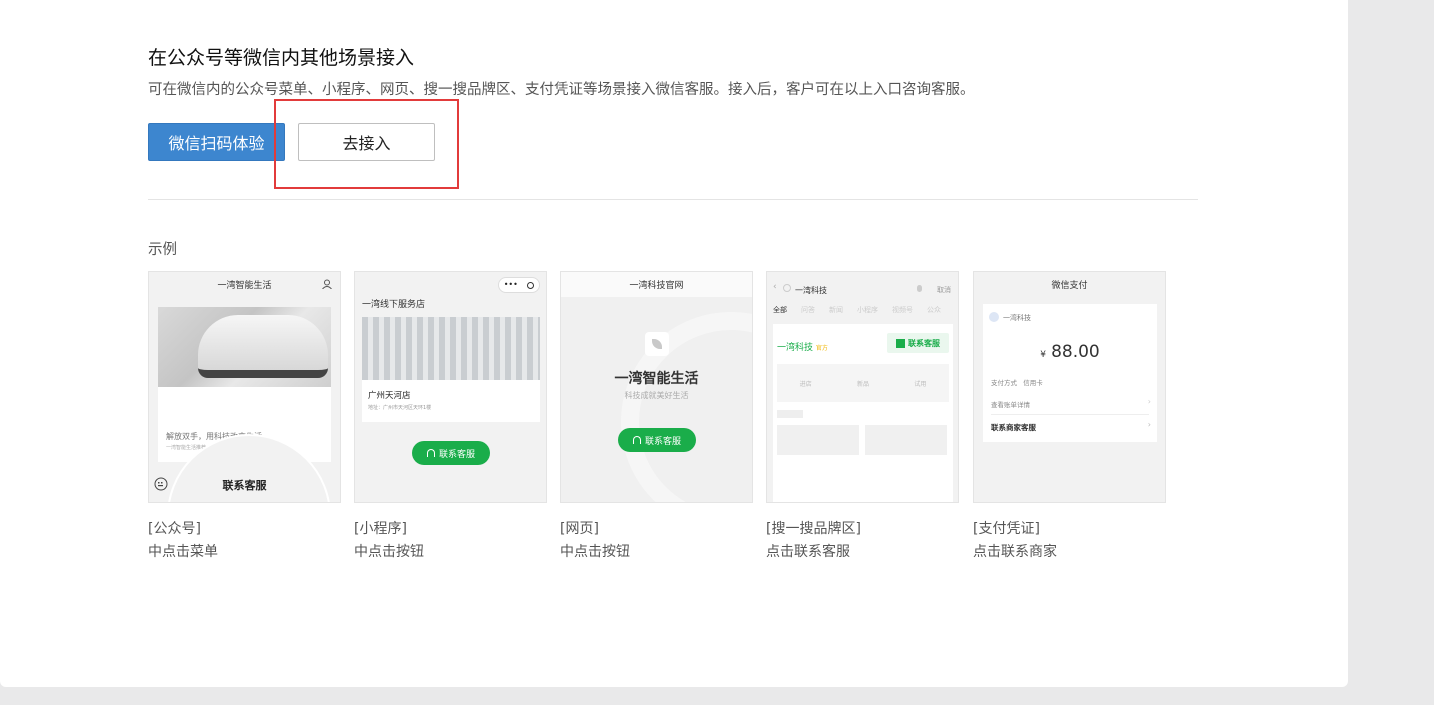 The width and height of the screenshot is (1434, 705). I want to click on store-name: 广州天河店, so click(389, 396).